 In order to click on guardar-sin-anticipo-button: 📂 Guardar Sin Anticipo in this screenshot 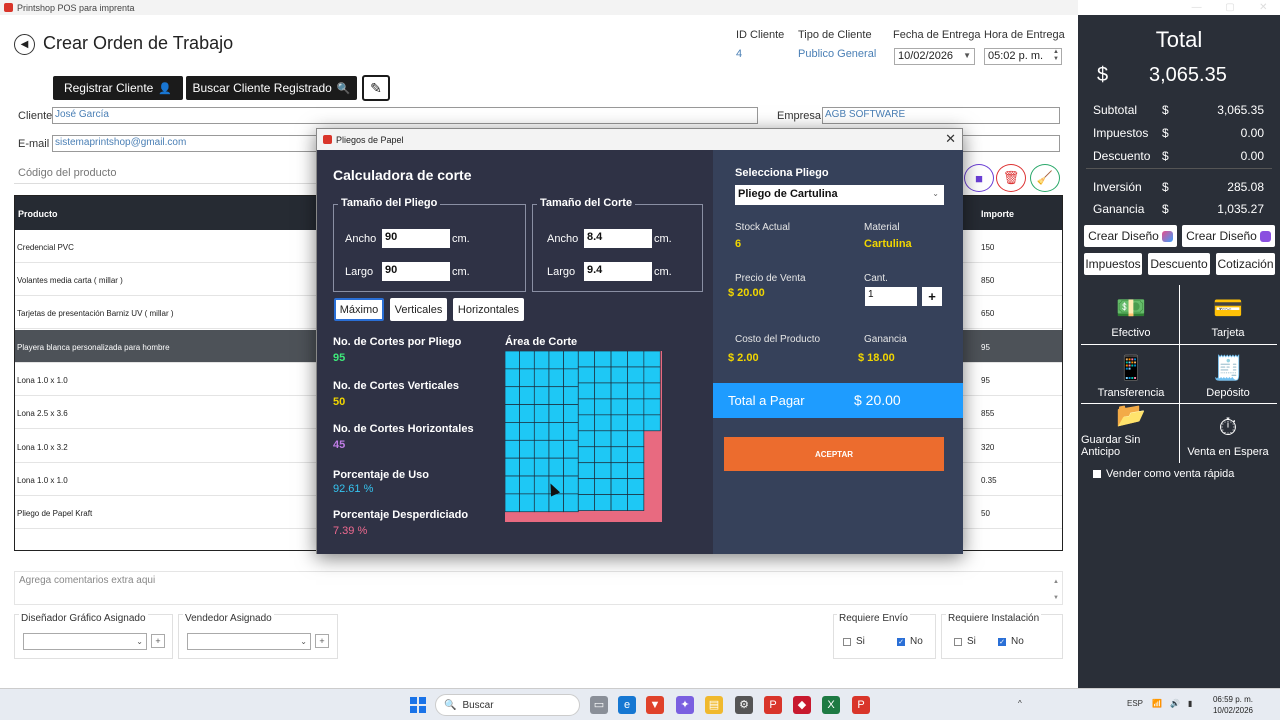, I will do `click(1131, 433)`.